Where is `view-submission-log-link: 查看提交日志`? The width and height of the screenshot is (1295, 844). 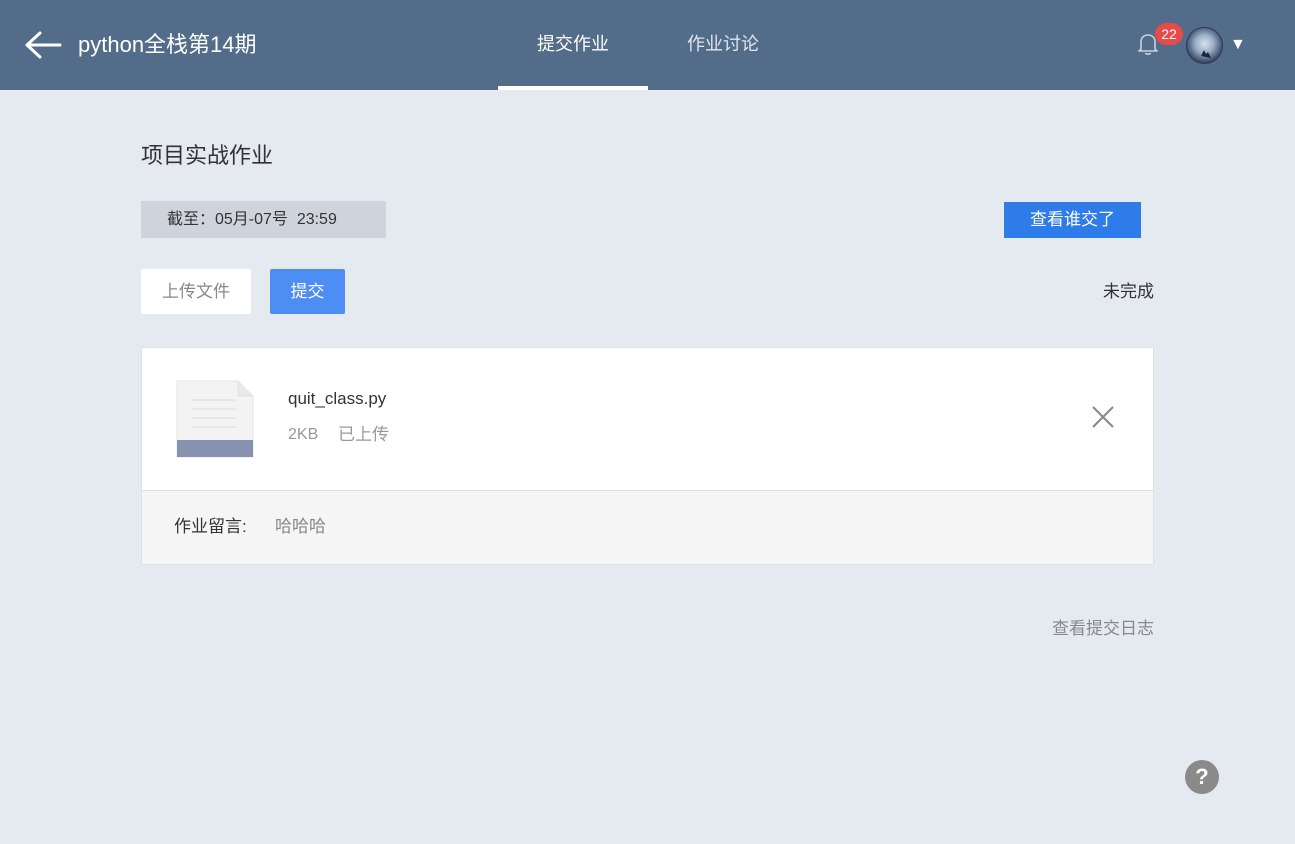 view-submission-log-link: 查看提交日志 is located at coordinates (1092, 629).